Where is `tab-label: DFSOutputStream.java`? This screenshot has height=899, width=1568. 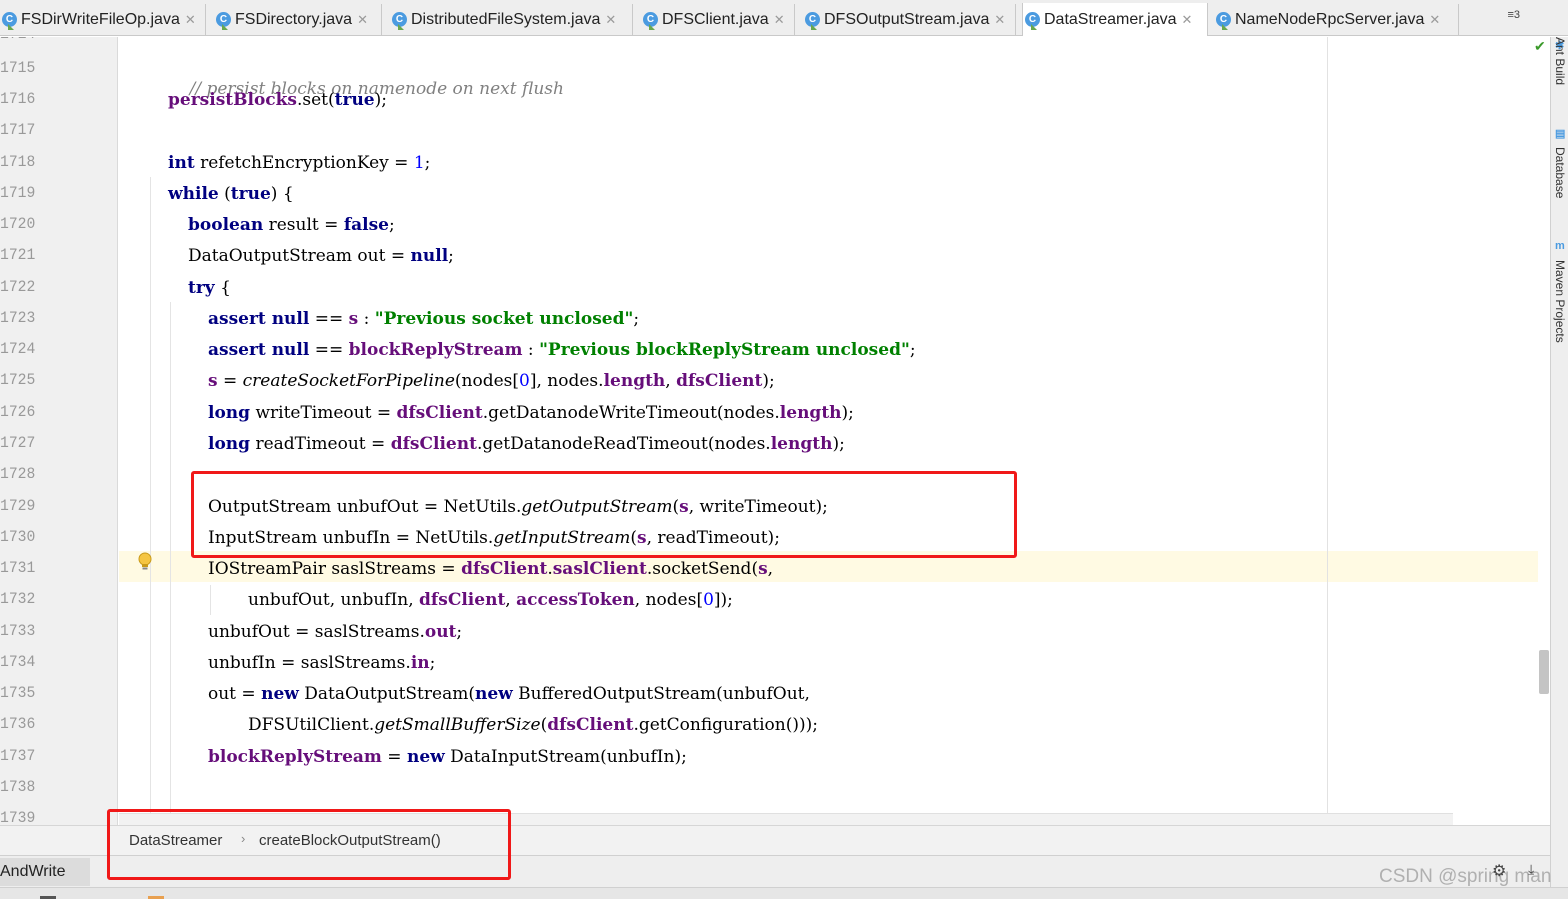
tab-label: DFSOutputStream.java is located at coordinates (907, 19).